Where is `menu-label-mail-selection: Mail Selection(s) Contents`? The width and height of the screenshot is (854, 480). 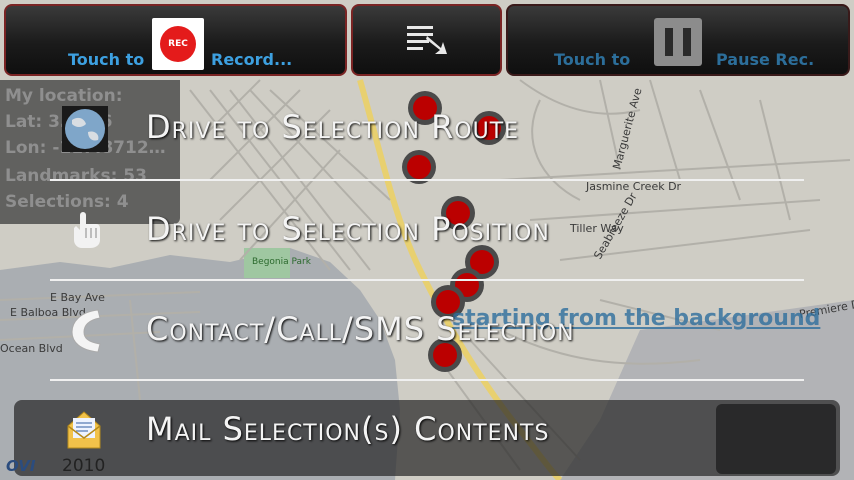
menu-label-mail-selection: Mail Selection(s) Contents is located at coordinates (348, 429).